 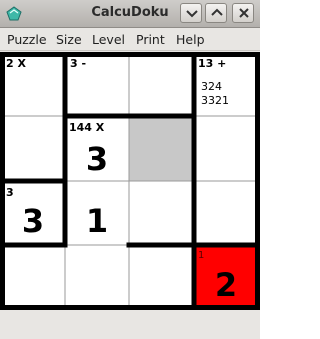 What do you see at coordinates (150, 39) in the screenshot?
I see `menu-print: Print` at bounding box center [150, 39].